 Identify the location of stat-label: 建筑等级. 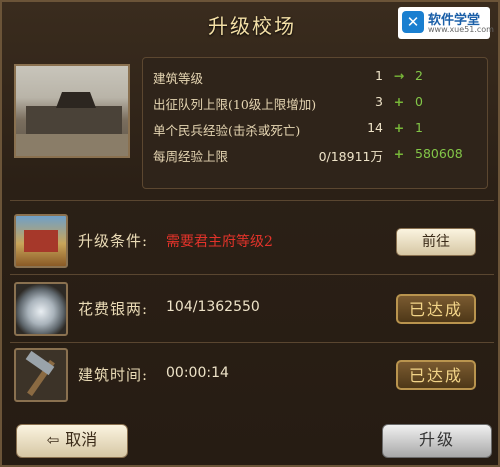
(178, 78).